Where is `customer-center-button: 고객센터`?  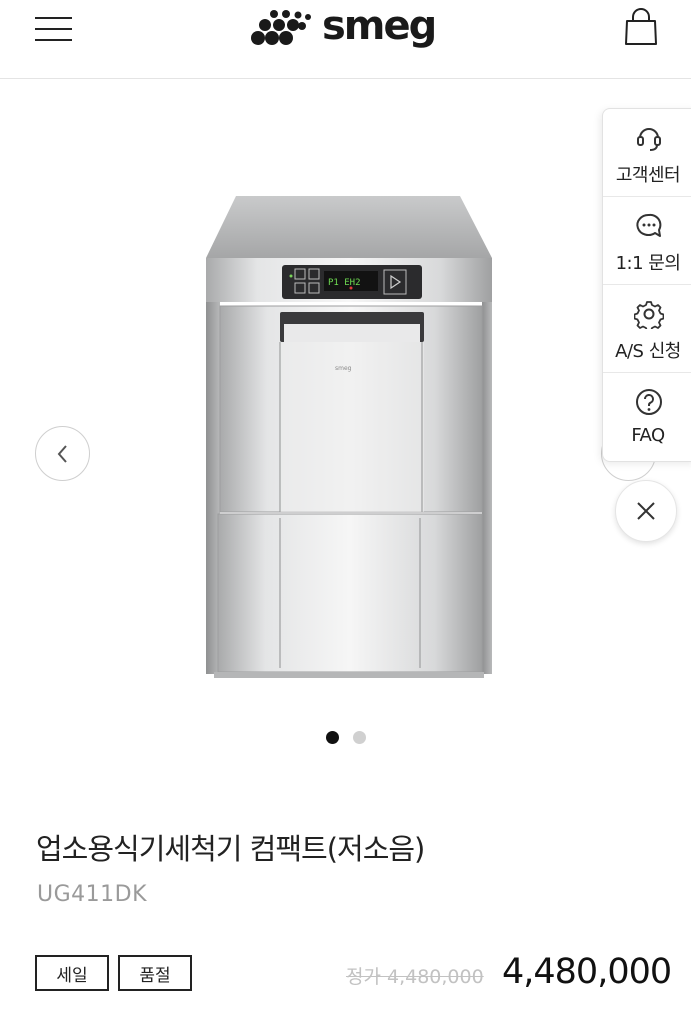
customer-center-button: 고객센터 is located at coordinates (647, 153).